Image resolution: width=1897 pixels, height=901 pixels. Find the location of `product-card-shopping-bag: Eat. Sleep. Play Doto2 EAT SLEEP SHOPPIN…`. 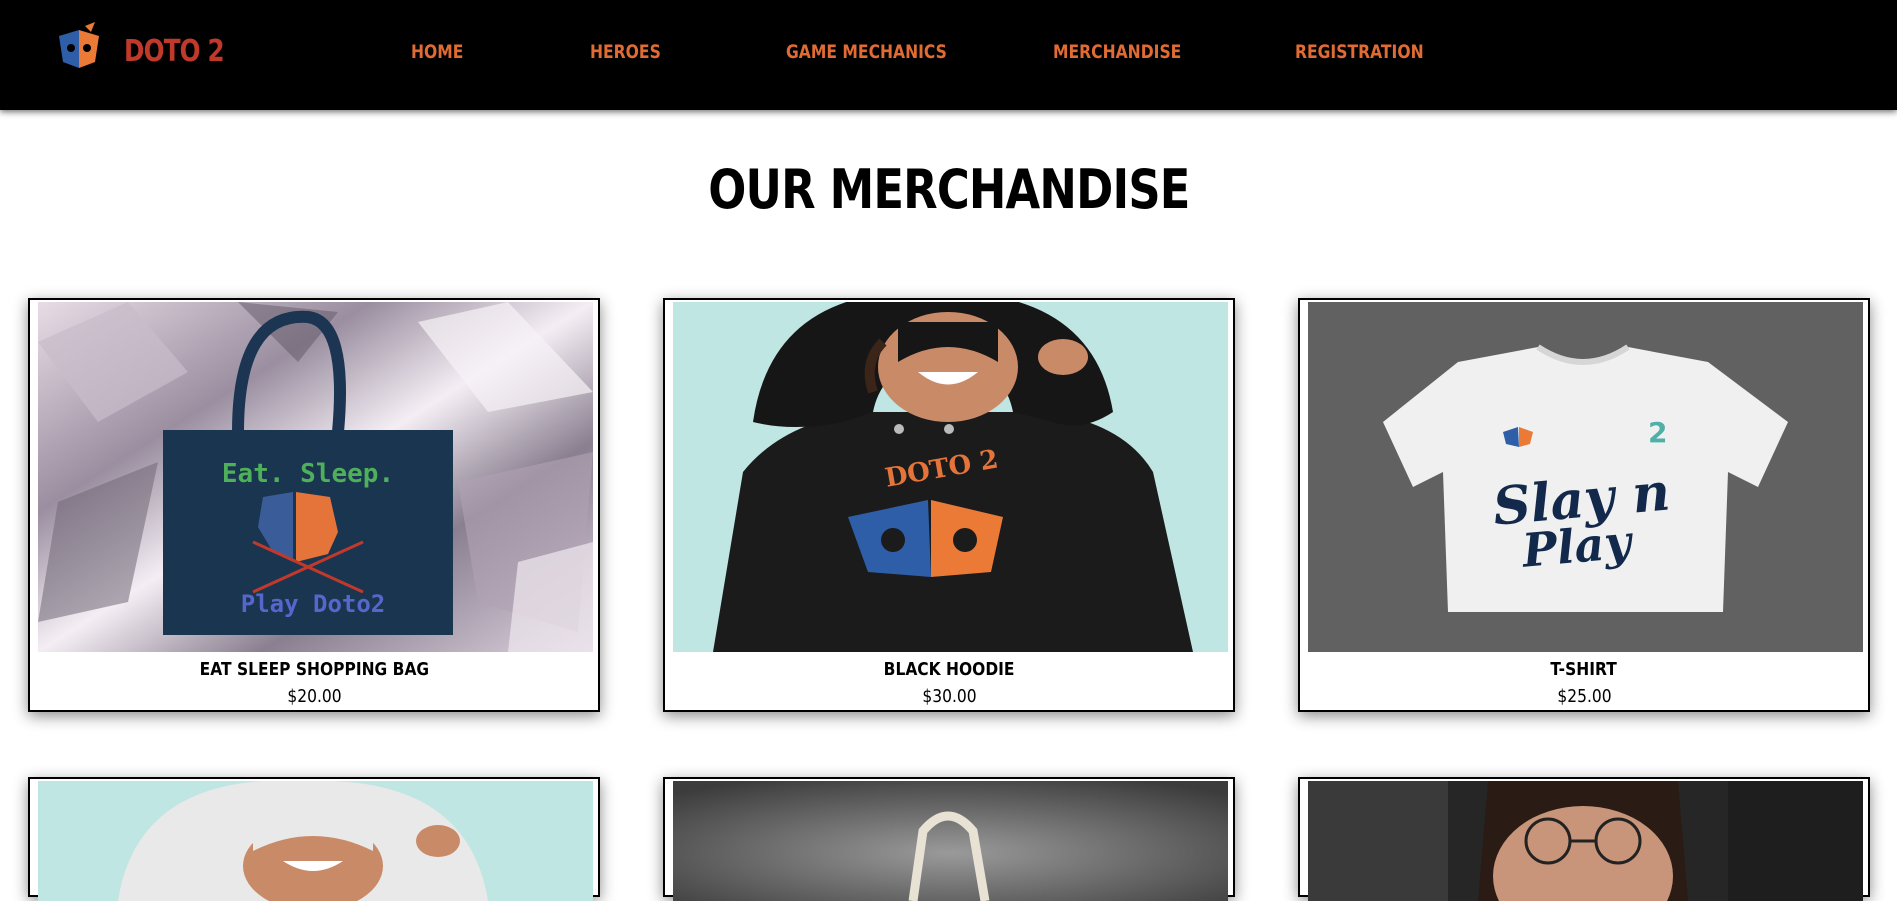

product-card-shopping-bag: Eat. Sleep. Play Doto2 EAT SLEEP SHOPPIN… is located at coordinates (314, 505).